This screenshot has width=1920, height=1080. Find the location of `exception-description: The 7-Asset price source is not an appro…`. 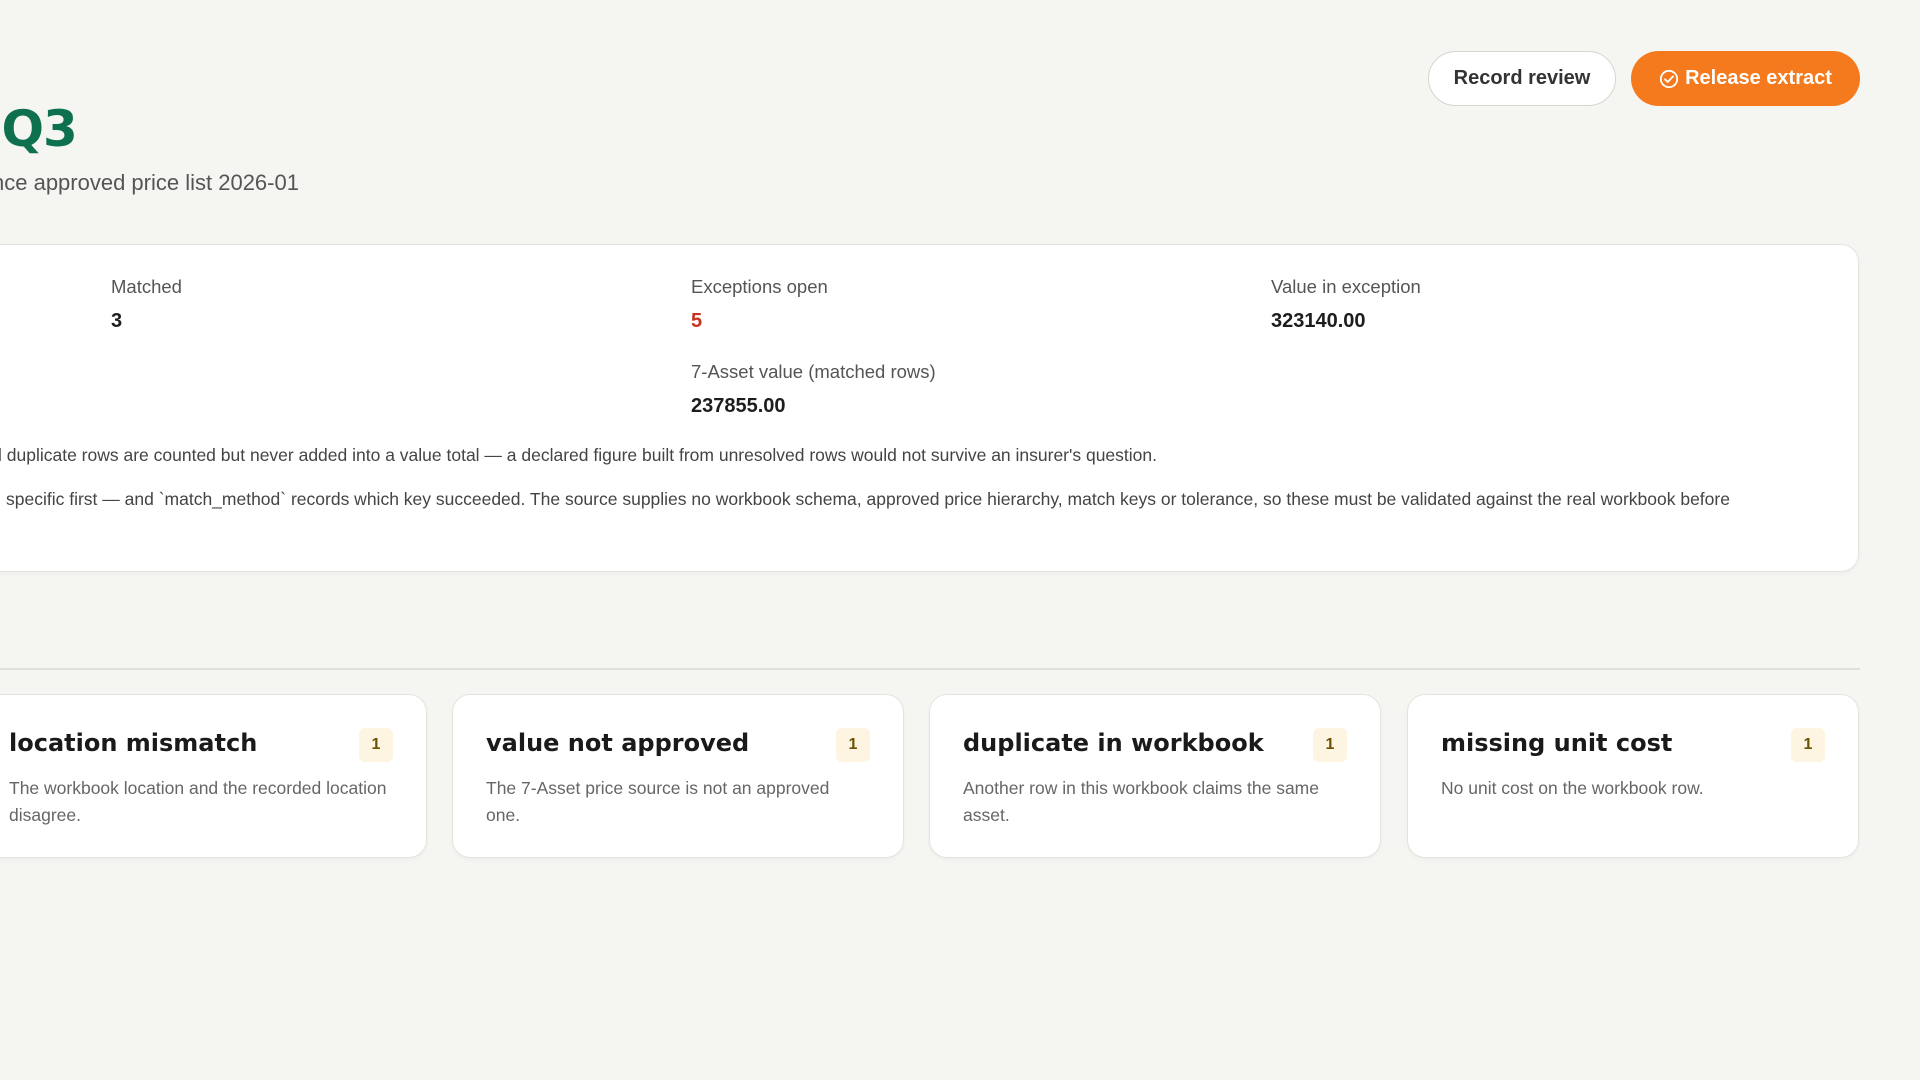

exception-description: The 7-Asset price source is not an appro… is located at coordinates (658, 801).